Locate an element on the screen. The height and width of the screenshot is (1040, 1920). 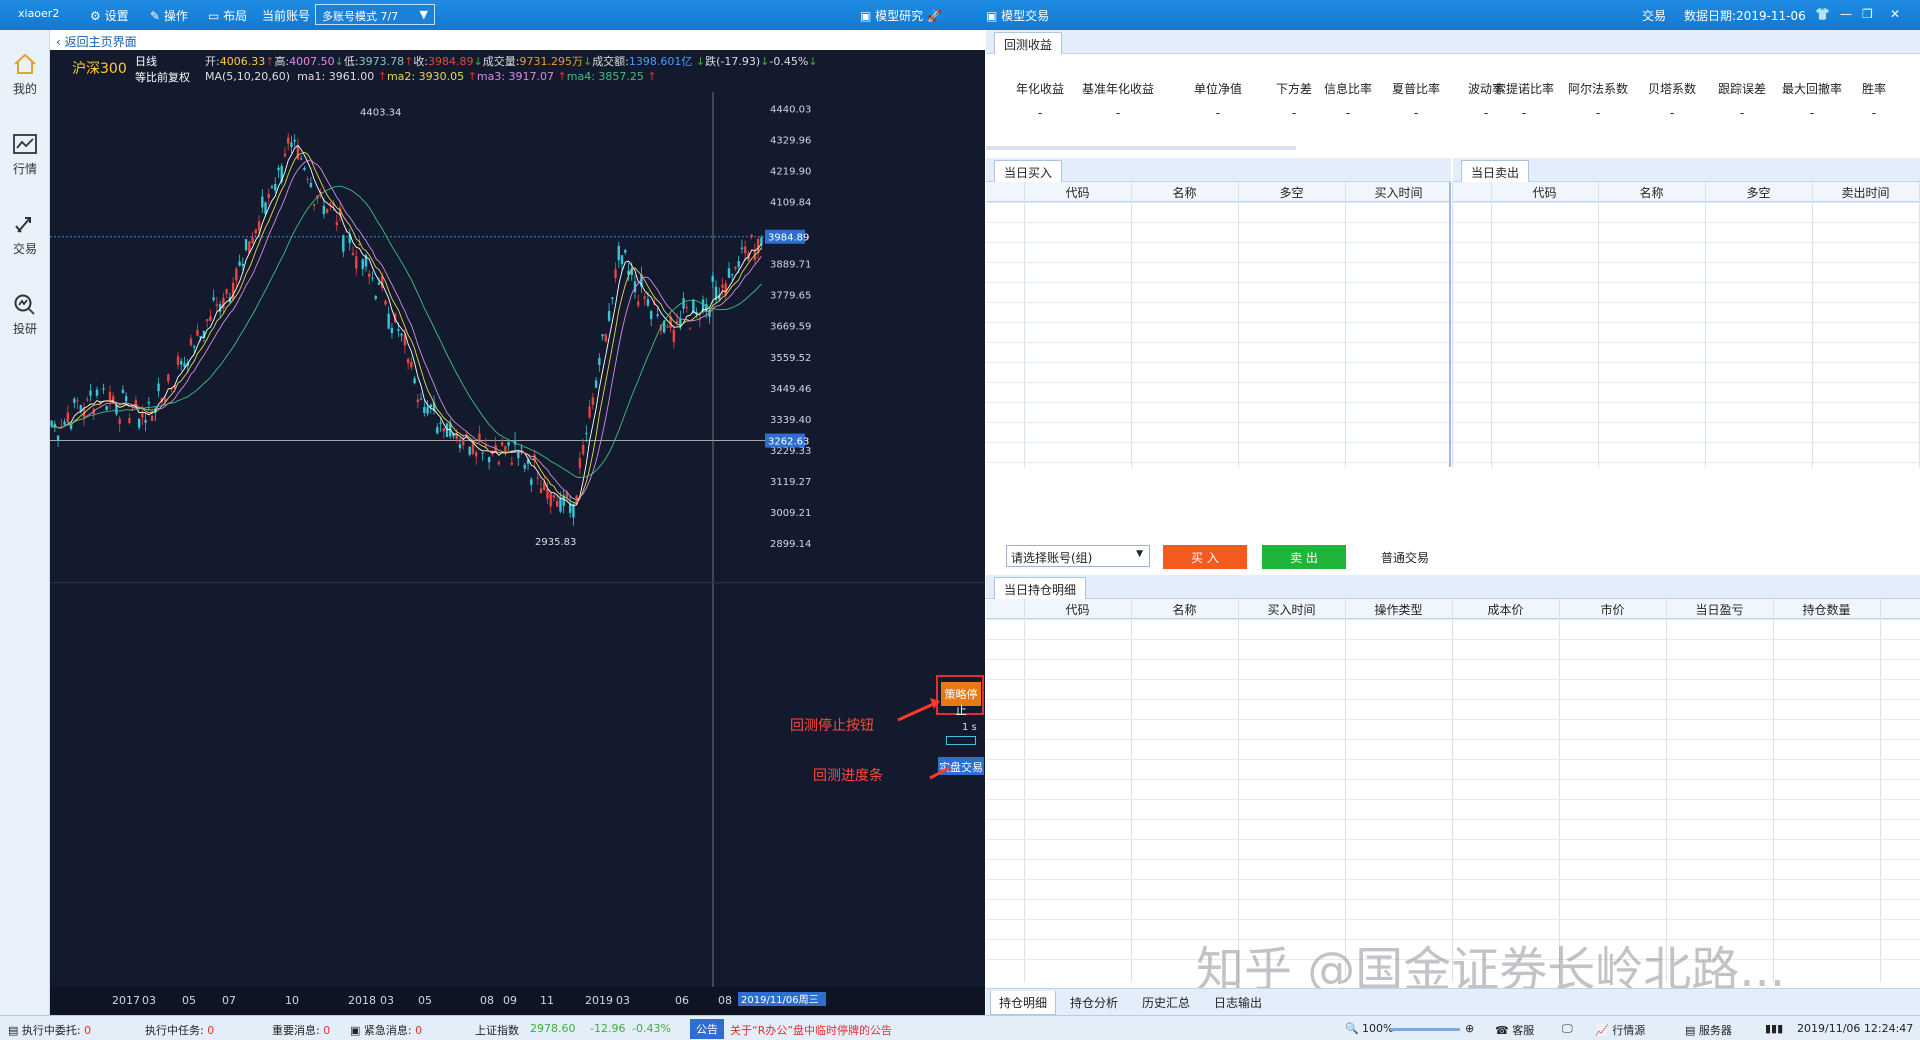
zoom-out-icon: 🔍 is located at coordinates (1352, 1028).